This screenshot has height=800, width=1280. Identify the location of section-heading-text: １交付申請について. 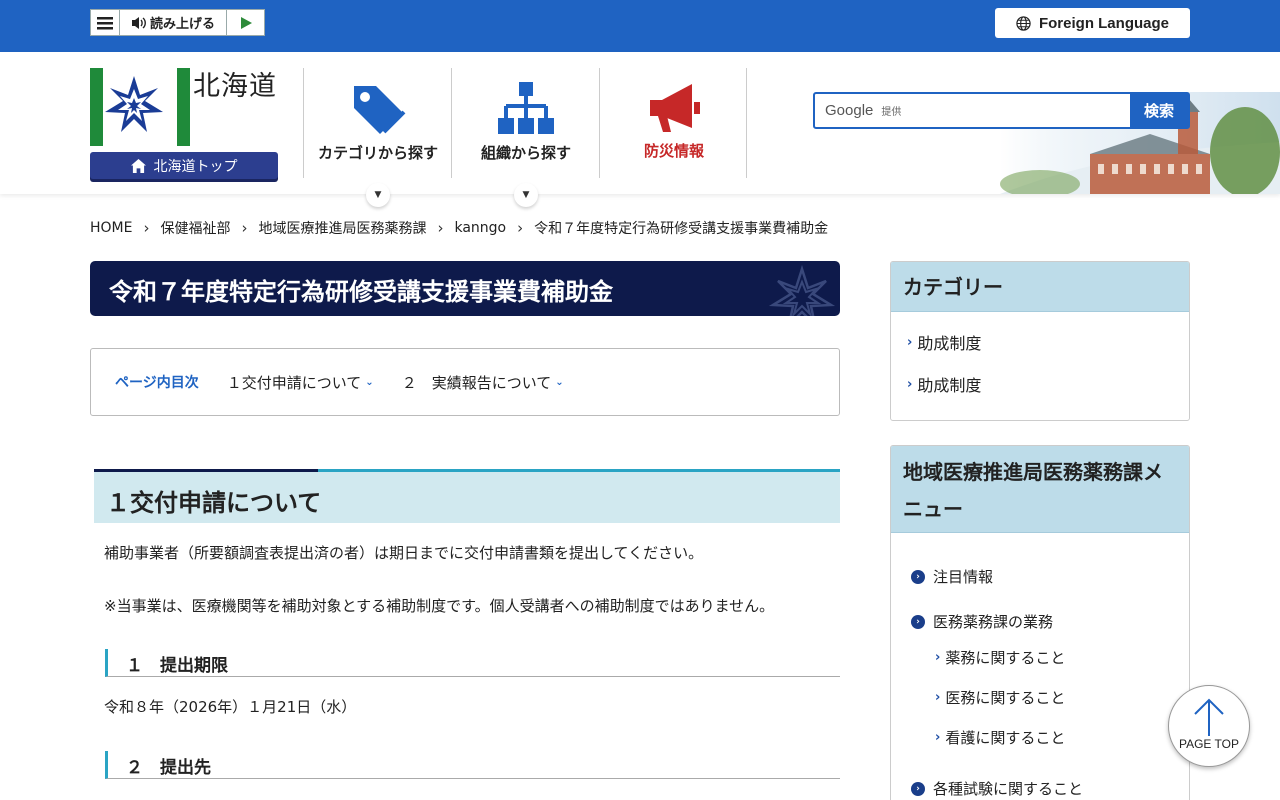
(214, 503).